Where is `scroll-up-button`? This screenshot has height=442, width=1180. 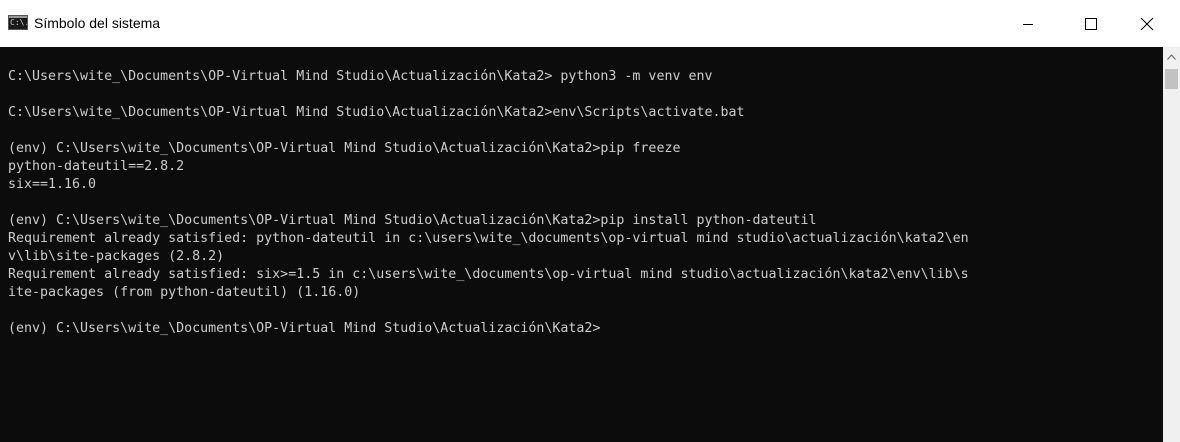
scroll-up-button is located at coordinates (1171, 57).